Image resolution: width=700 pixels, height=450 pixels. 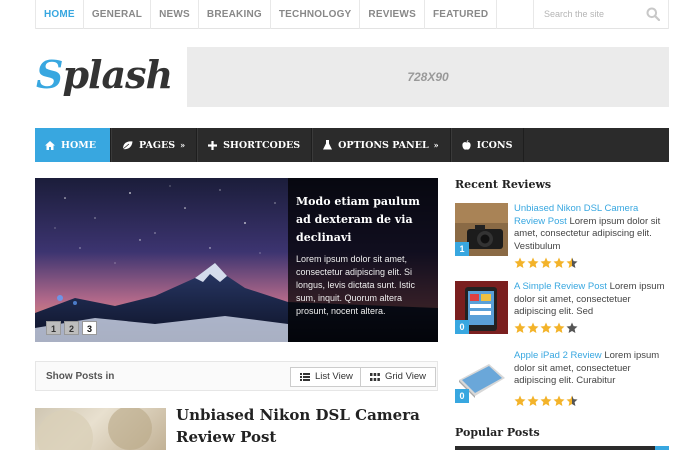 I want to click on grid-icon, so click(x=375, y=377).